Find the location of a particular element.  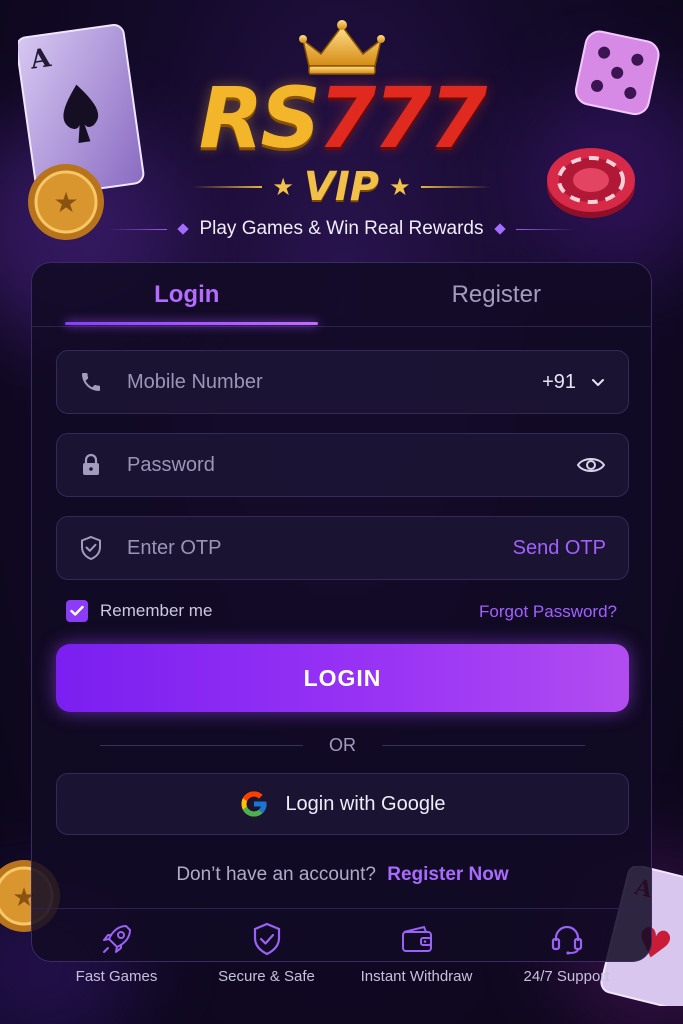

auth-tabs: Login Register is located at coordinates (341, 295).